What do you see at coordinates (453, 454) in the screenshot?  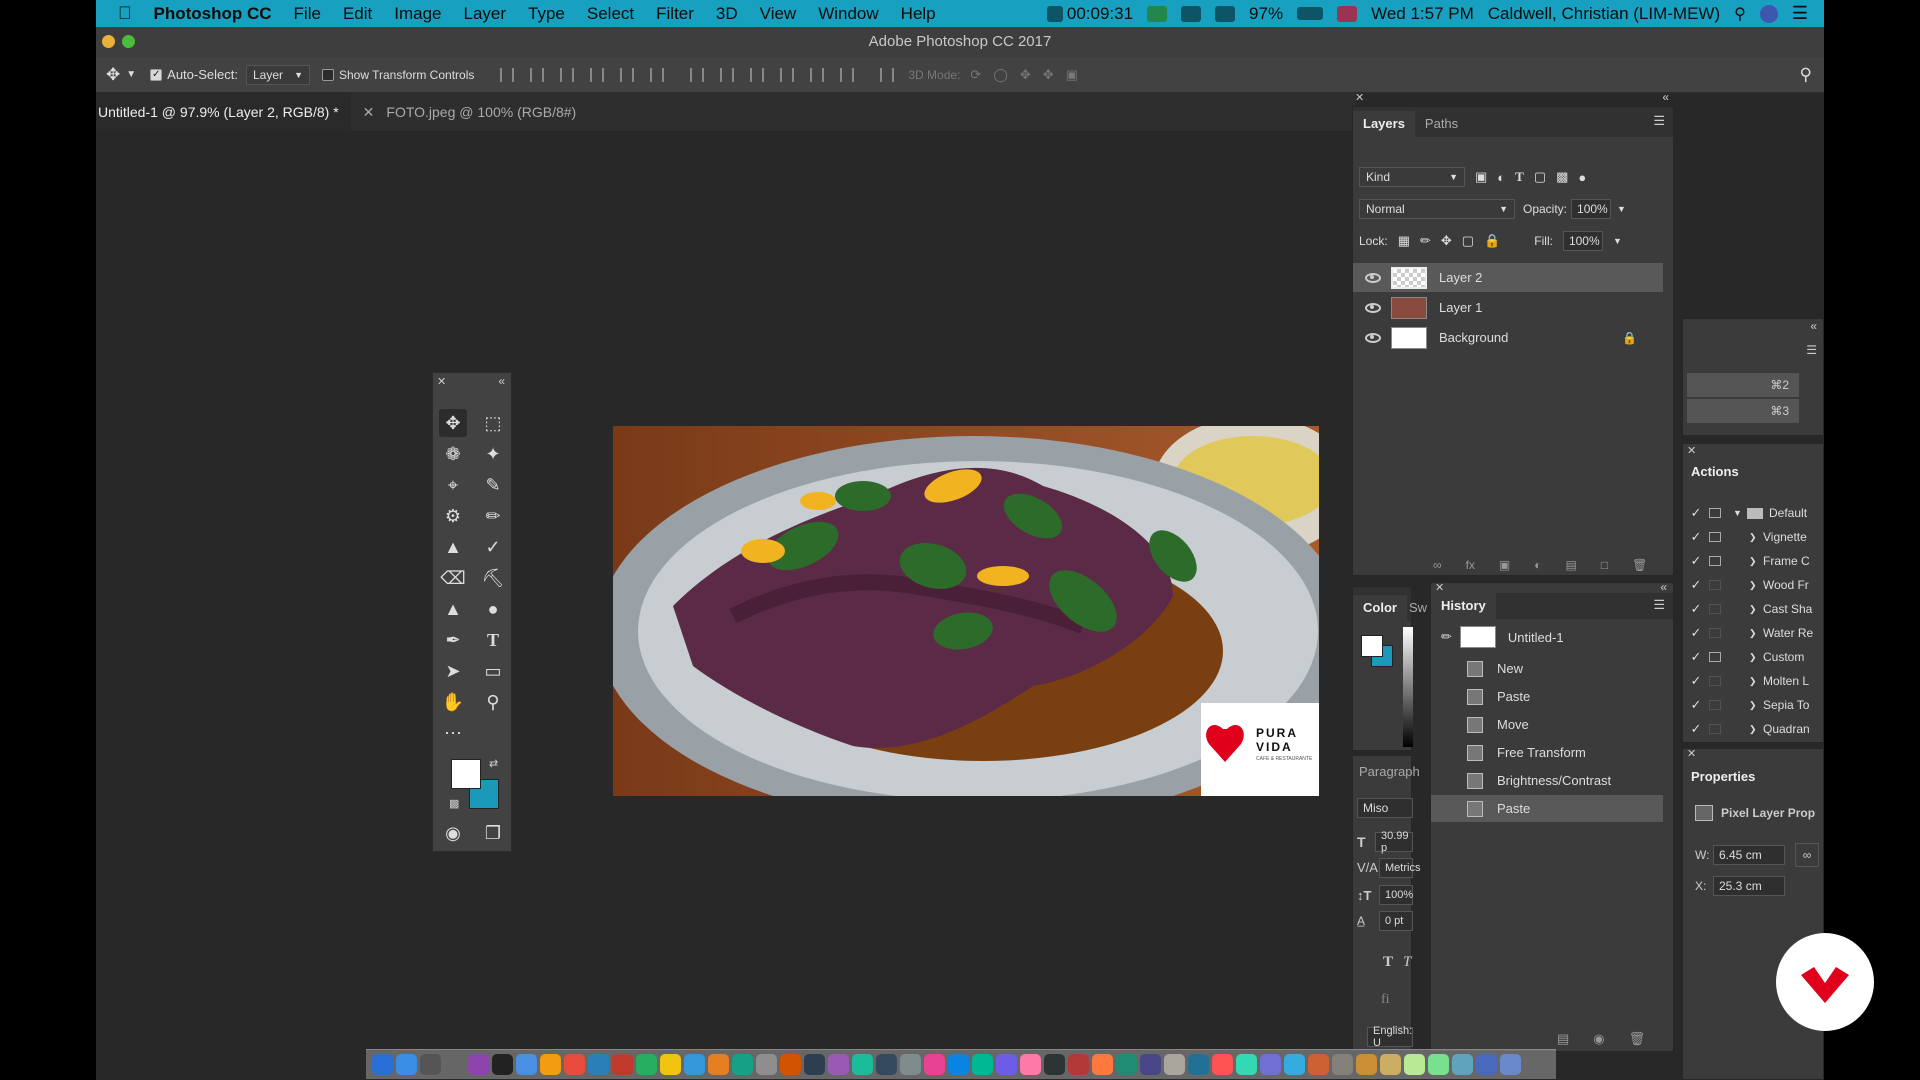 I see `lasso-tool-icon: ❁` at bounding box center [453, 454].